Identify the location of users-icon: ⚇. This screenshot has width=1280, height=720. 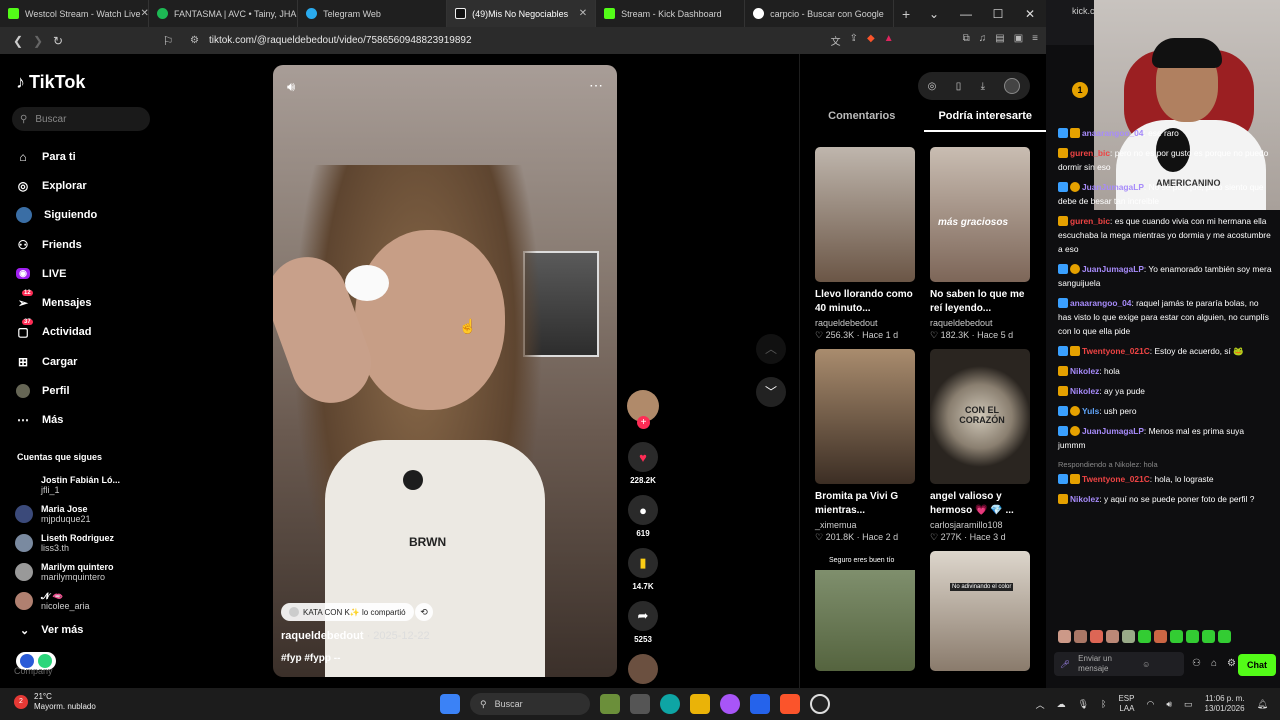
(1196, 663).